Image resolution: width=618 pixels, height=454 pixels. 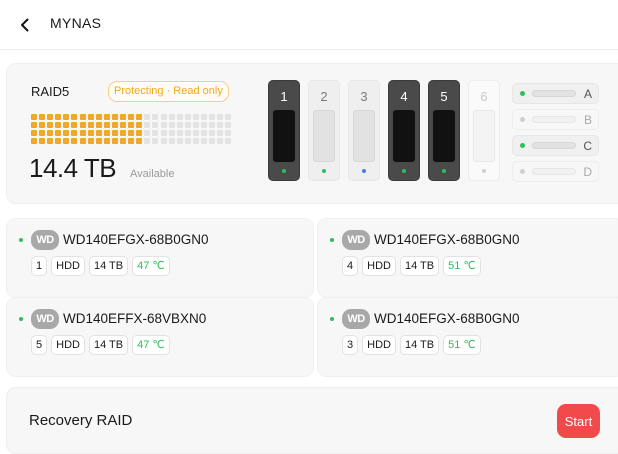 I want to click on slot-letter: B, so click(x=587, y=120).